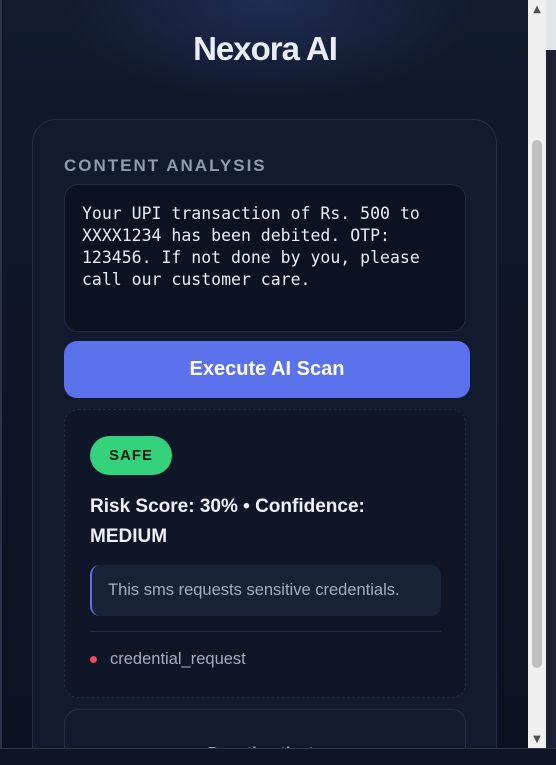  Describe the element at coordinates (537, 9) in the screenshot. I see `scroll-up-arrow-icon: ▲` at that location.